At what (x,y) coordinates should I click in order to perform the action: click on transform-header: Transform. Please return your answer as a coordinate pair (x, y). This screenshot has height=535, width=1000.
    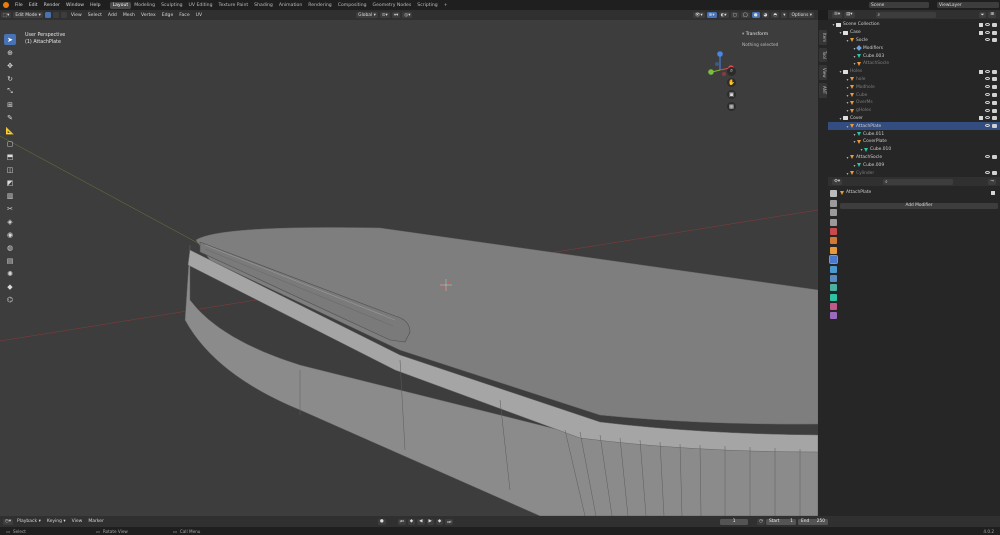
    Looking at the image, I should click on (757, 34).